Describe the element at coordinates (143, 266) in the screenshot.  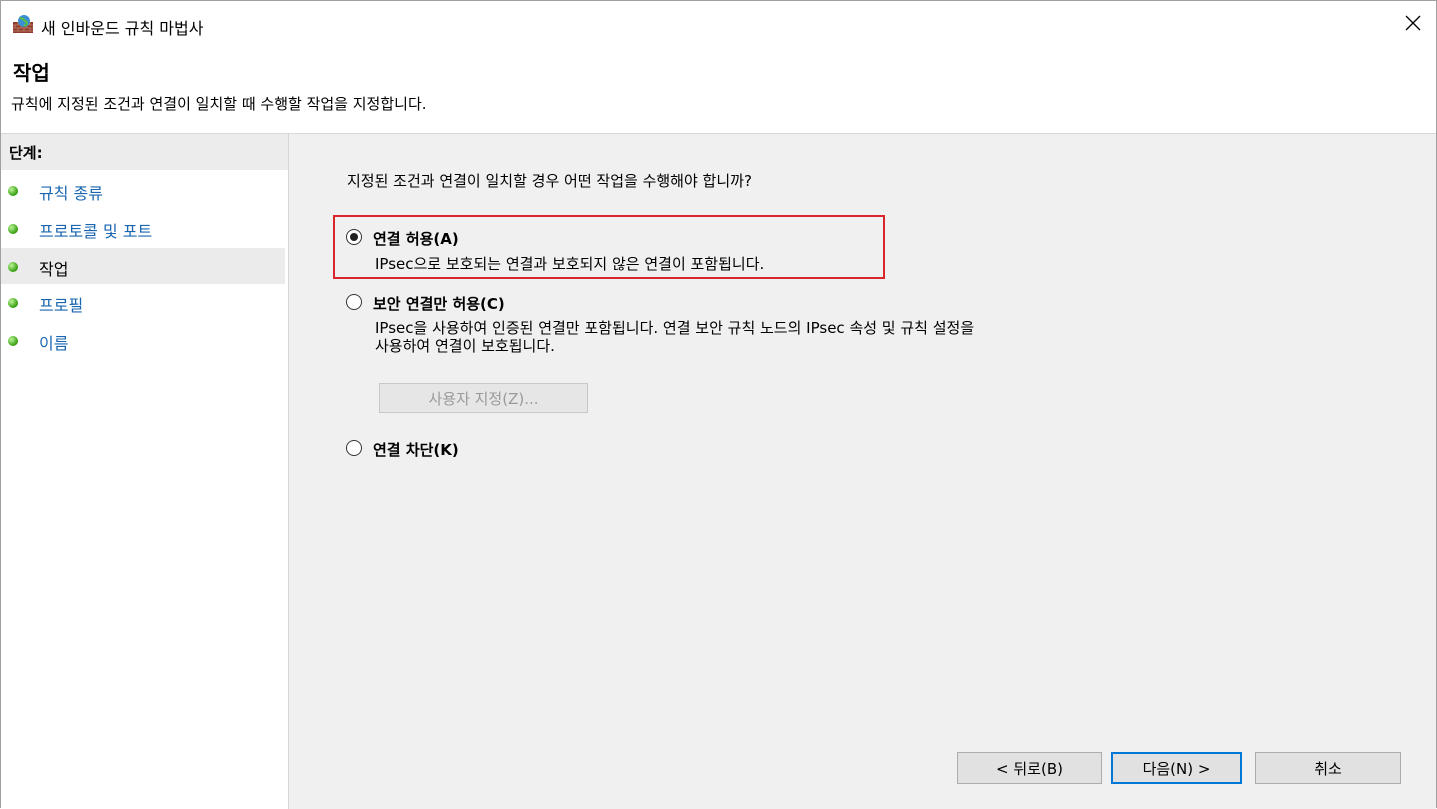
I see `sidebar-item-action: 작업` at that location.